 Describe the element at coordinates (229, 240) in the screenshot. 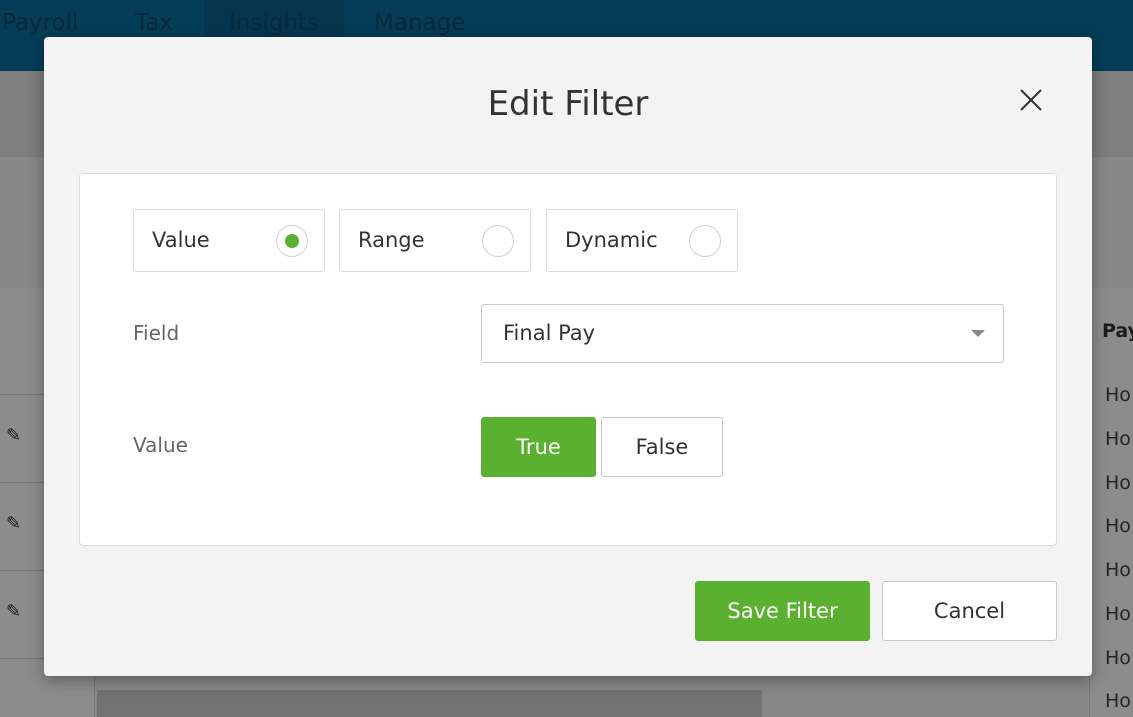

I see `filter-type-value-option: Value` at that location.